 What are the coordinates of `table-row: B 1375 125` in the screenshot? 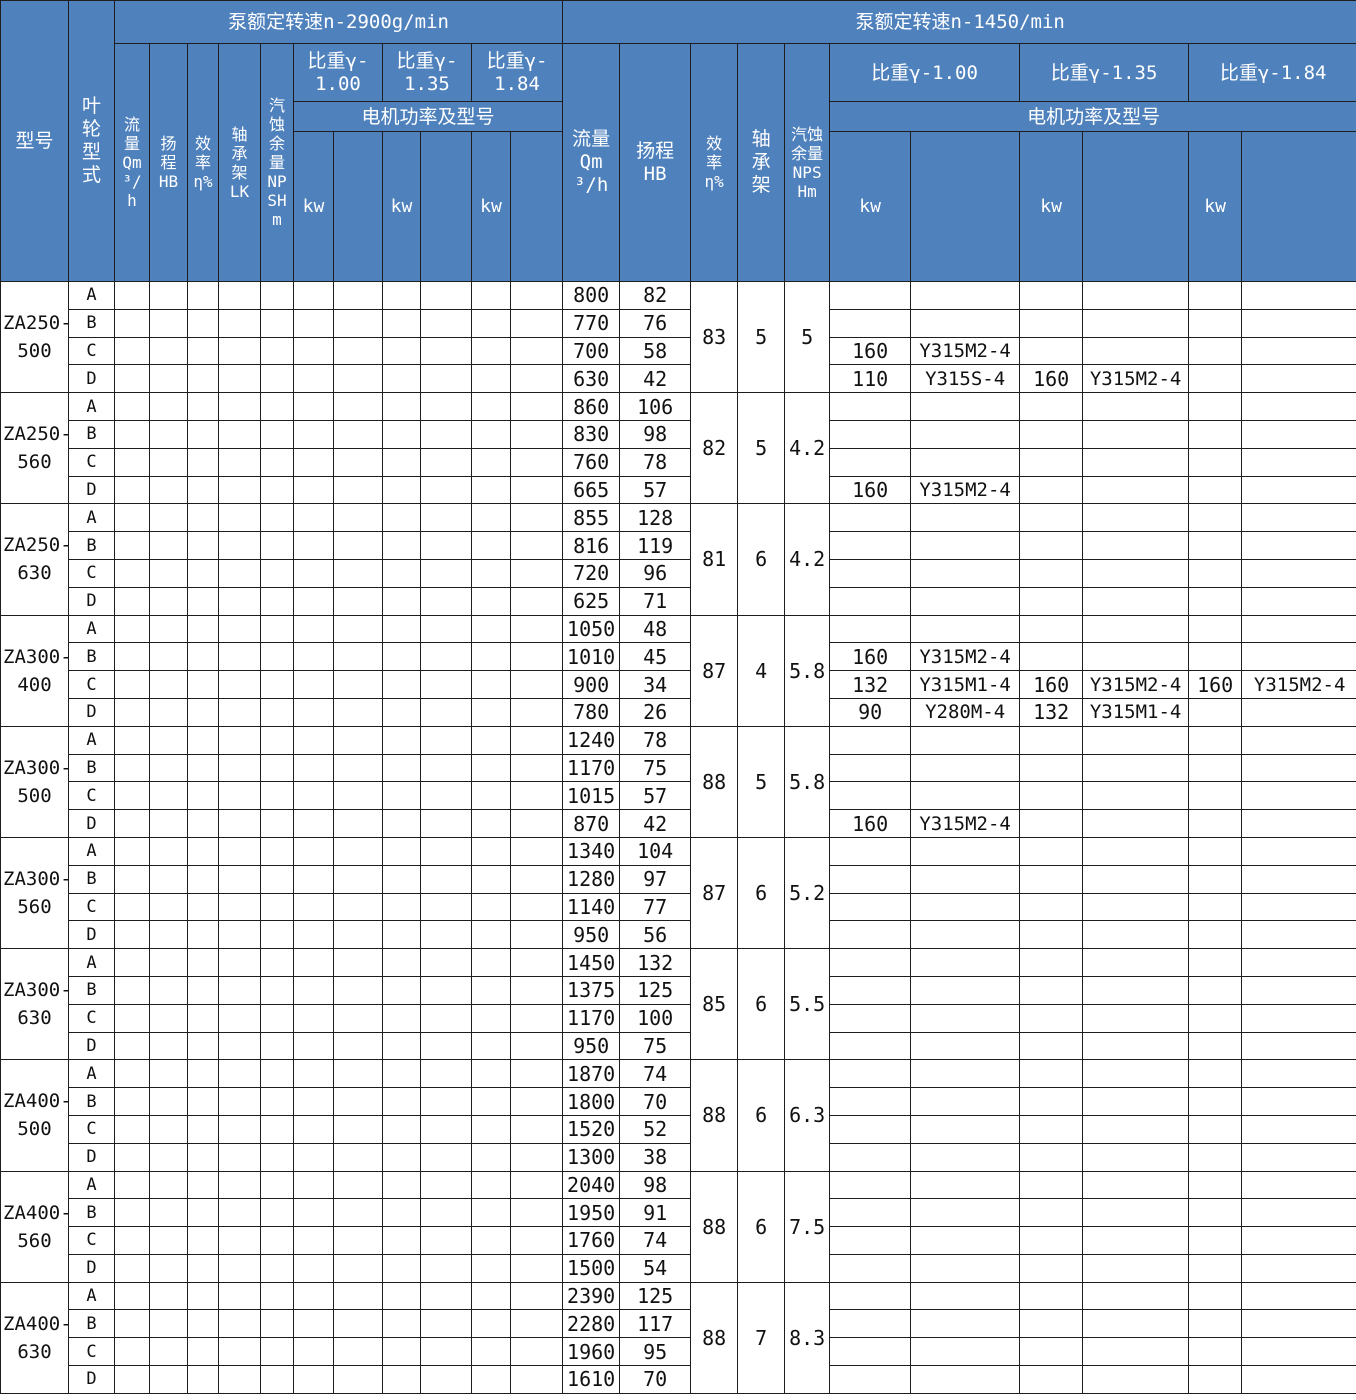 It's located at (678, 990).